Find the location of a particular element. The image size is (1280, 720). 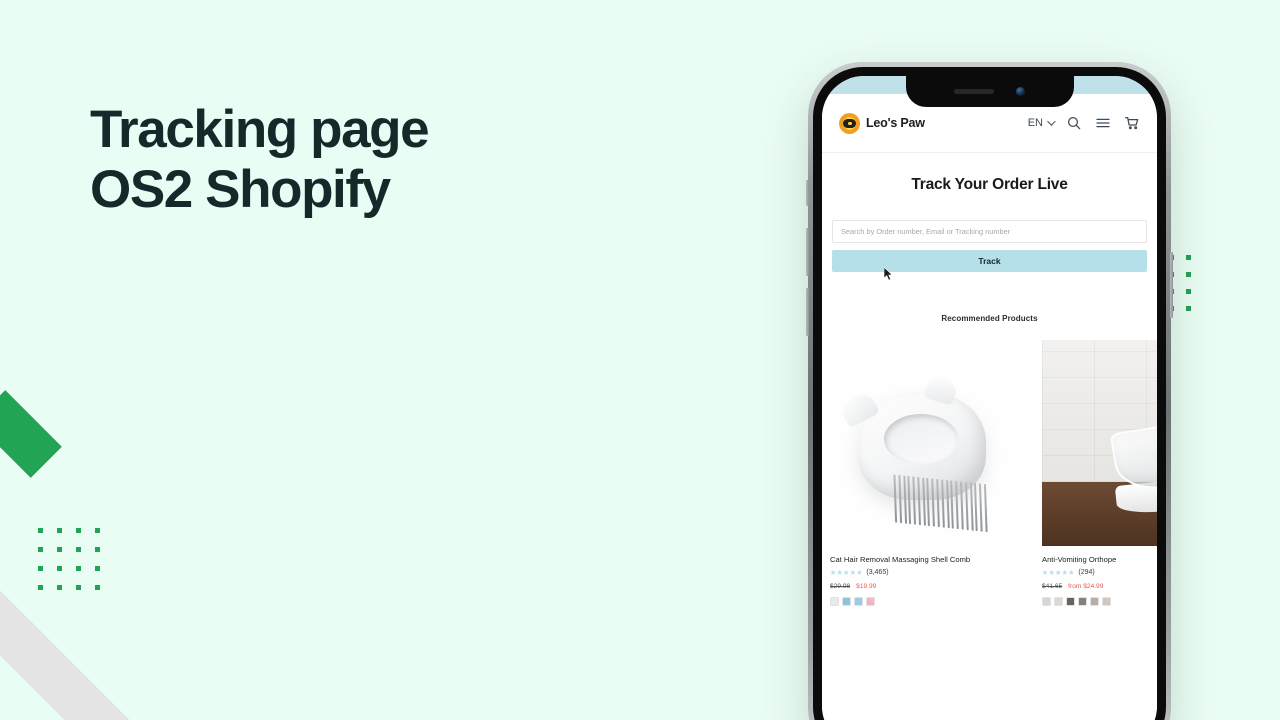

brand-logo: Leo's Paw is located at coordinates (882, 123).